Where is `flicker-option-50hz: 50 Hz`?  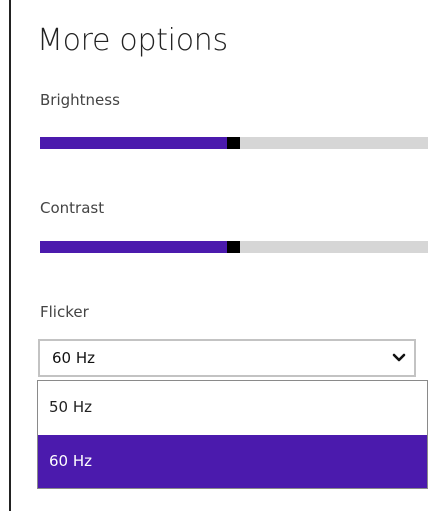
flicker-option-50hz: 50 Hz is located at coordinates (232, 407).